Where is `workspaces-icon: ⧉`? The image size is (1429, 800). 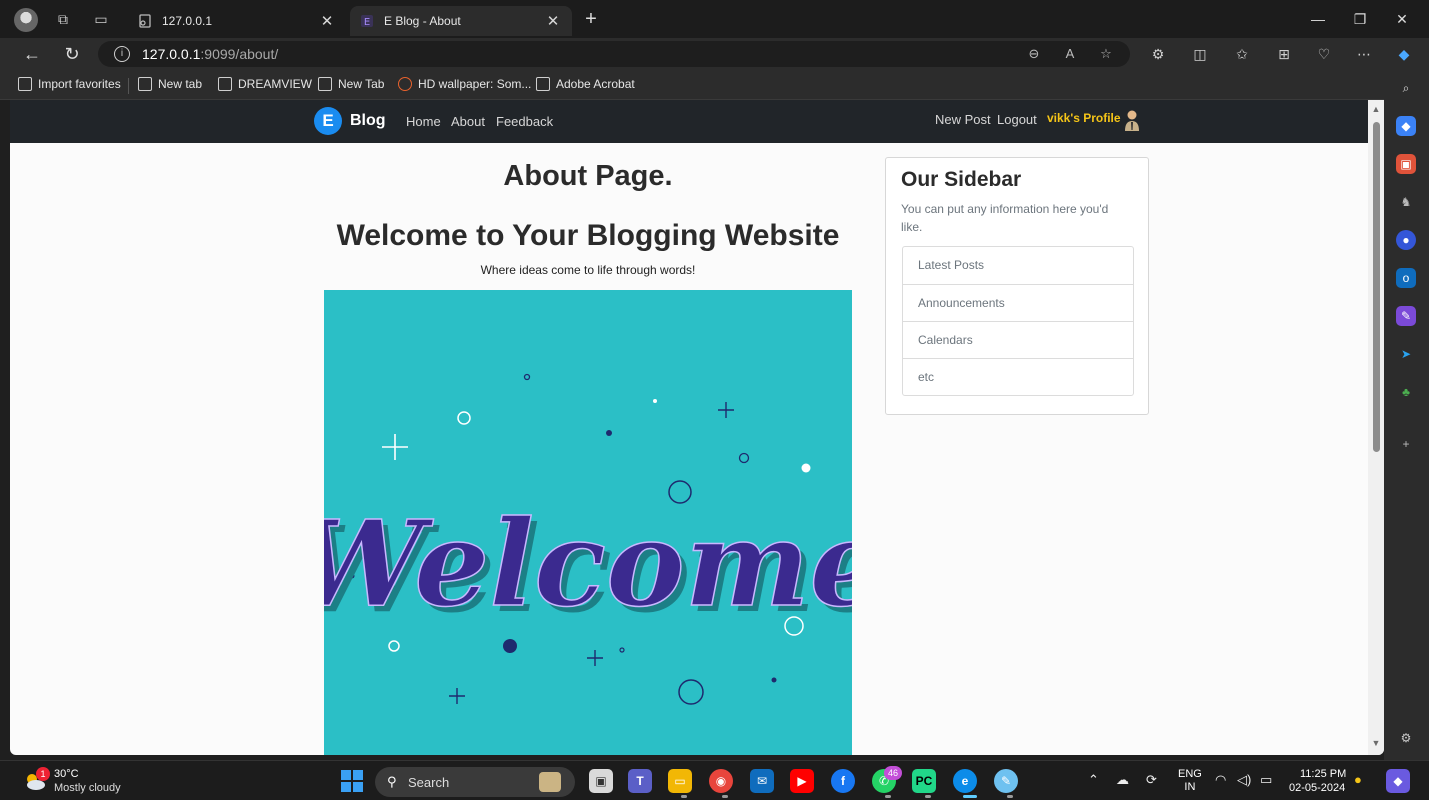
workspaces-icon: ⧉ is located at coordinates (63, 19).